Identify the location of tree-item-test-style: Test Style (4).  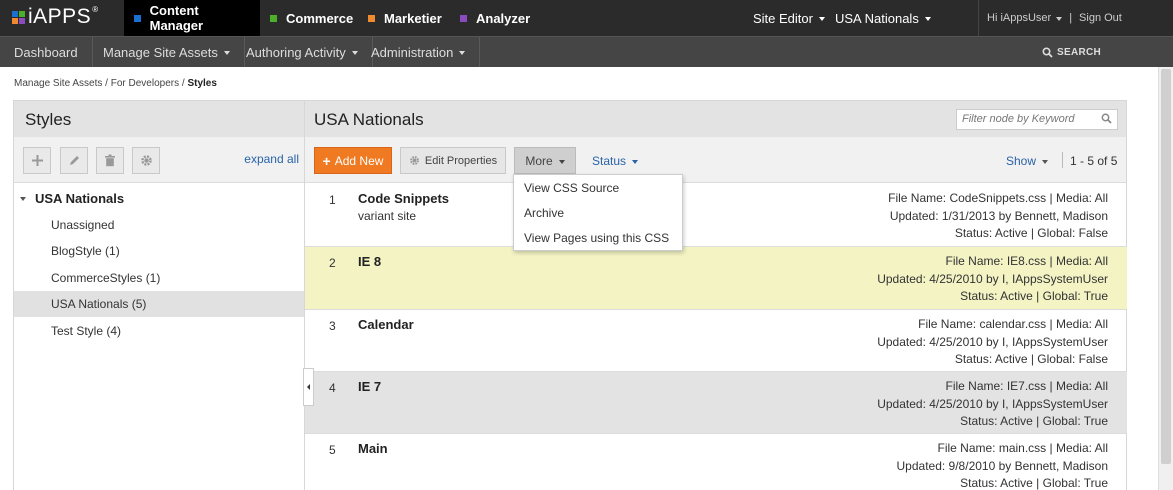
(159, 331).